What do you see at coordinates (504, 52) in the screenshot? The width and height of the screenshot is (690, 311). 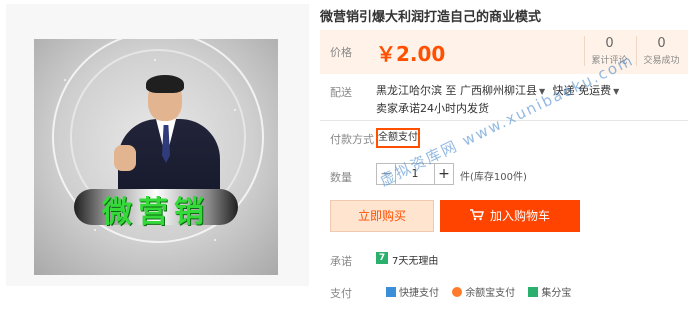 I see `price-box: 价格 ￥2.00 0 累计评论 0 交易成功` at bounding box center [504, 52].